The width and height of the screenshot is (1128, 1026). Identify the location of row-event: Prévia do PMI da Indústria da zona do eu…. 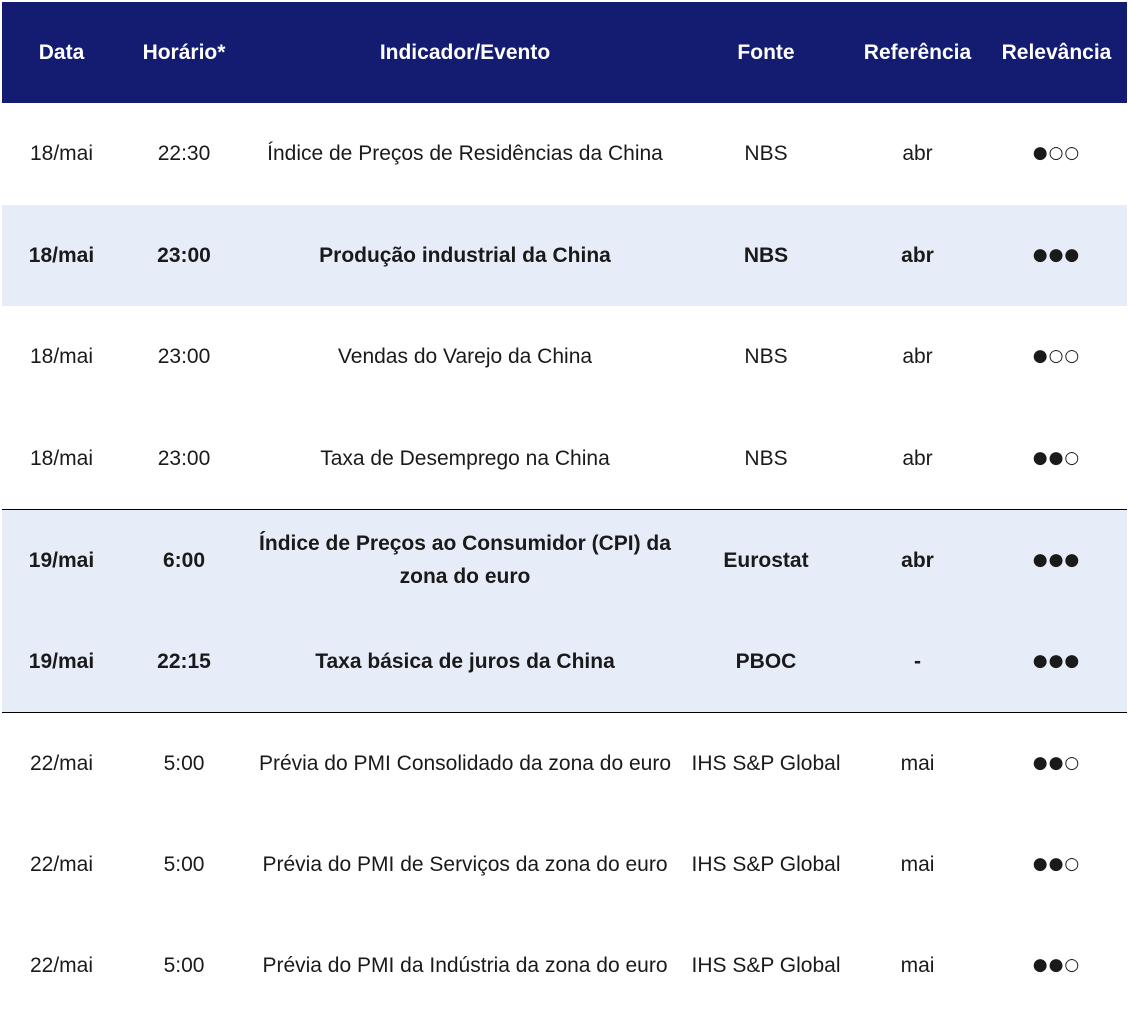
(465, 966).